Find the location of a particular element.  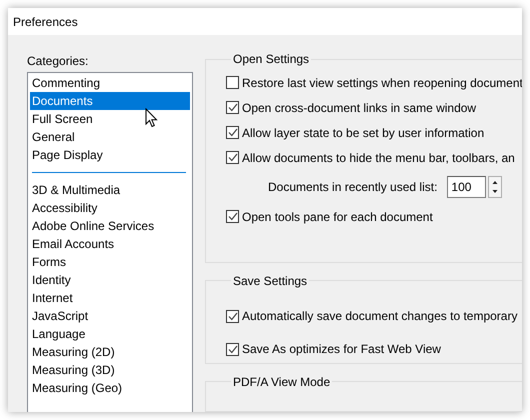

category-item: General is located at coordinates (110, 137).